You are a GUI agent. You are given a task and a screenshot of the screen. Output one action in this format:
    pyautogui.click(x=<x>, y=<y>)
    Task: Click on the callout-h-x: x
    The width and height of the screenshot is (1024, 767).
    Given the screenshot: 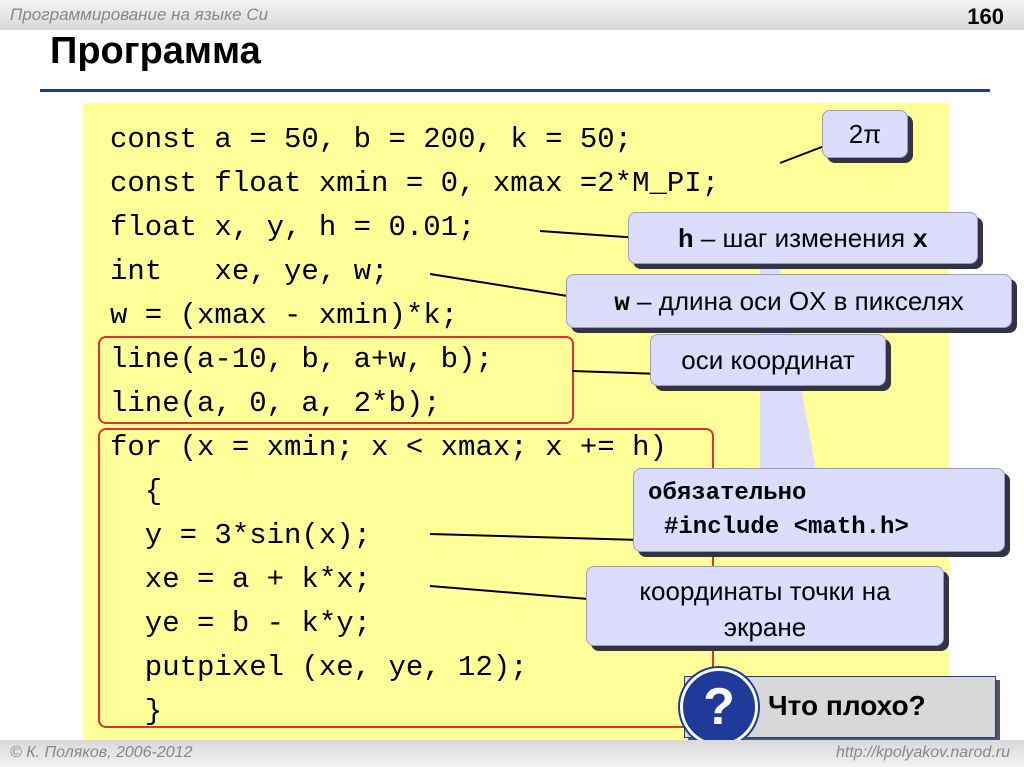 What is the action you would take?
    pyautogui.click(x=920, y=240)
    